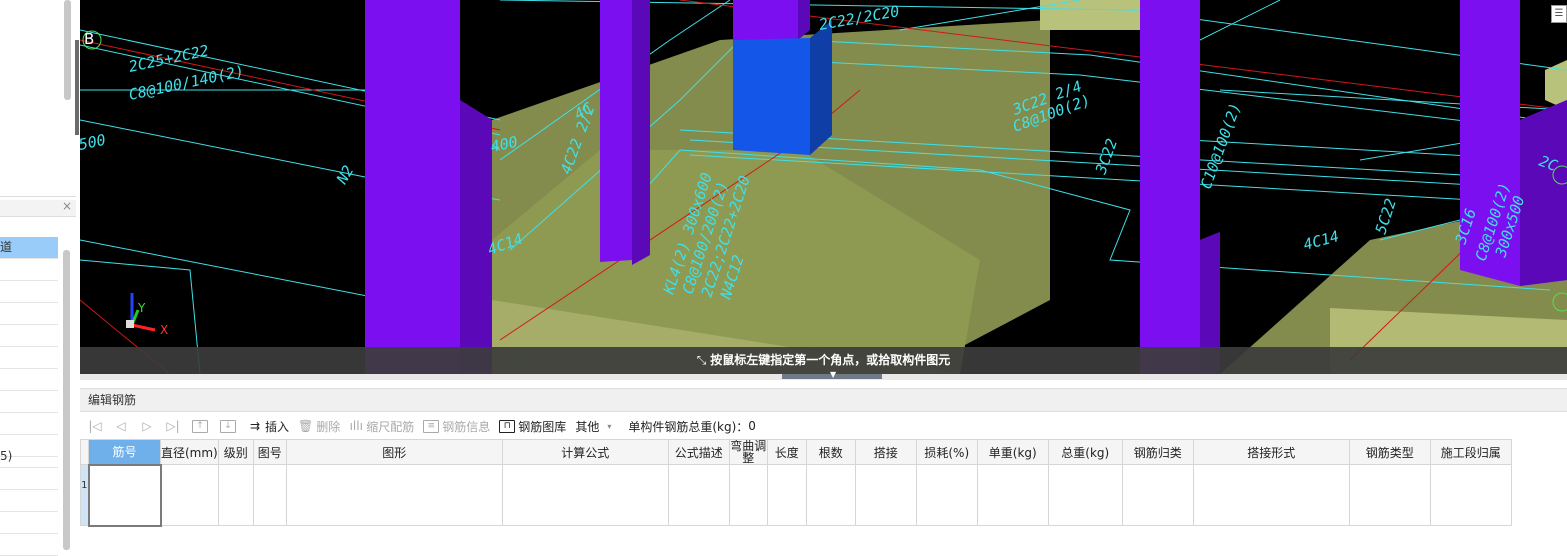  I want to click on other-dropdown: 其他 ▾, so click(597, 426).